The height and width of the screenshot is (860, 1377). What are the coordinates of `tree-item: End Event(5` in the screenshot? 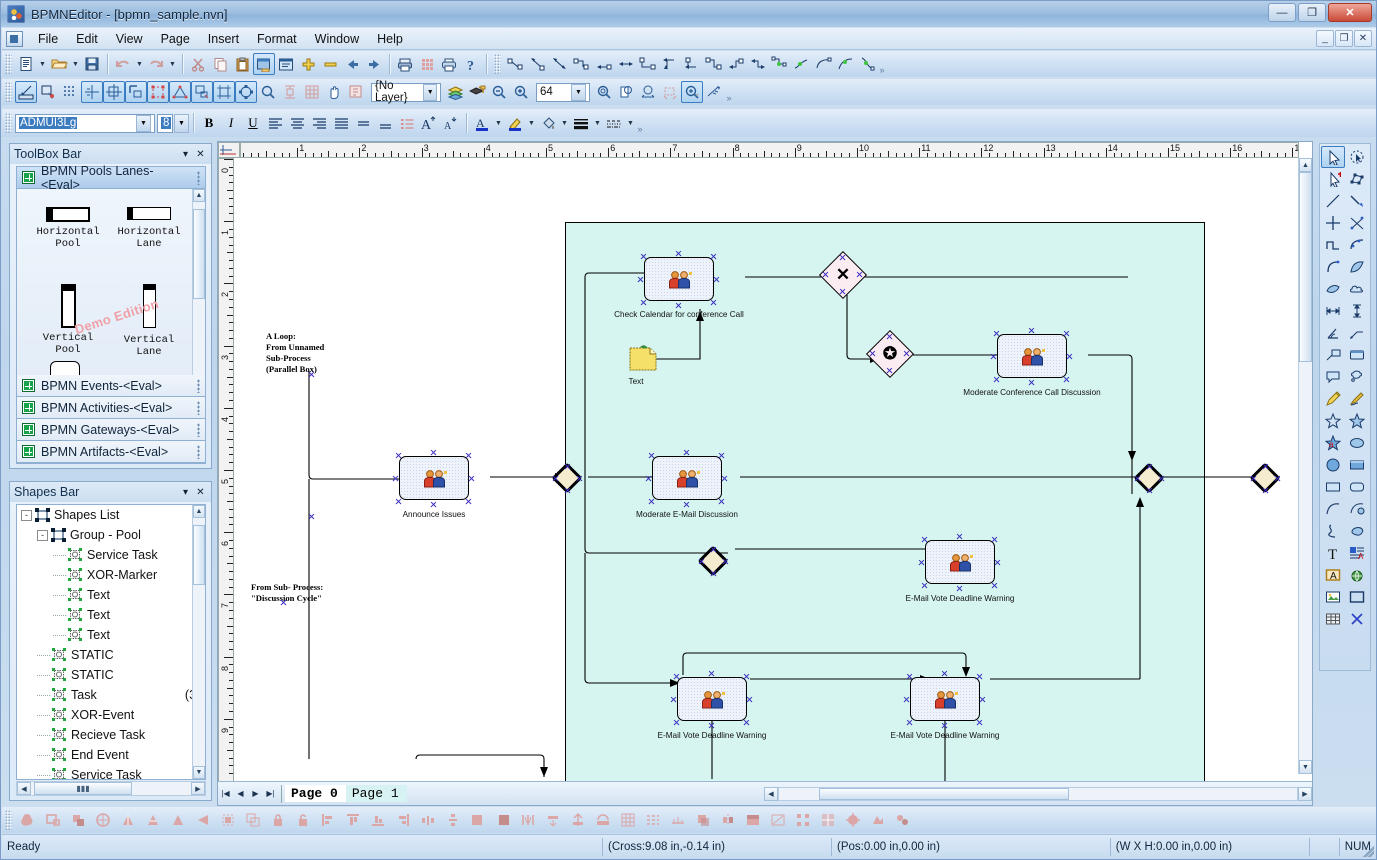 It's located at (111, 755).